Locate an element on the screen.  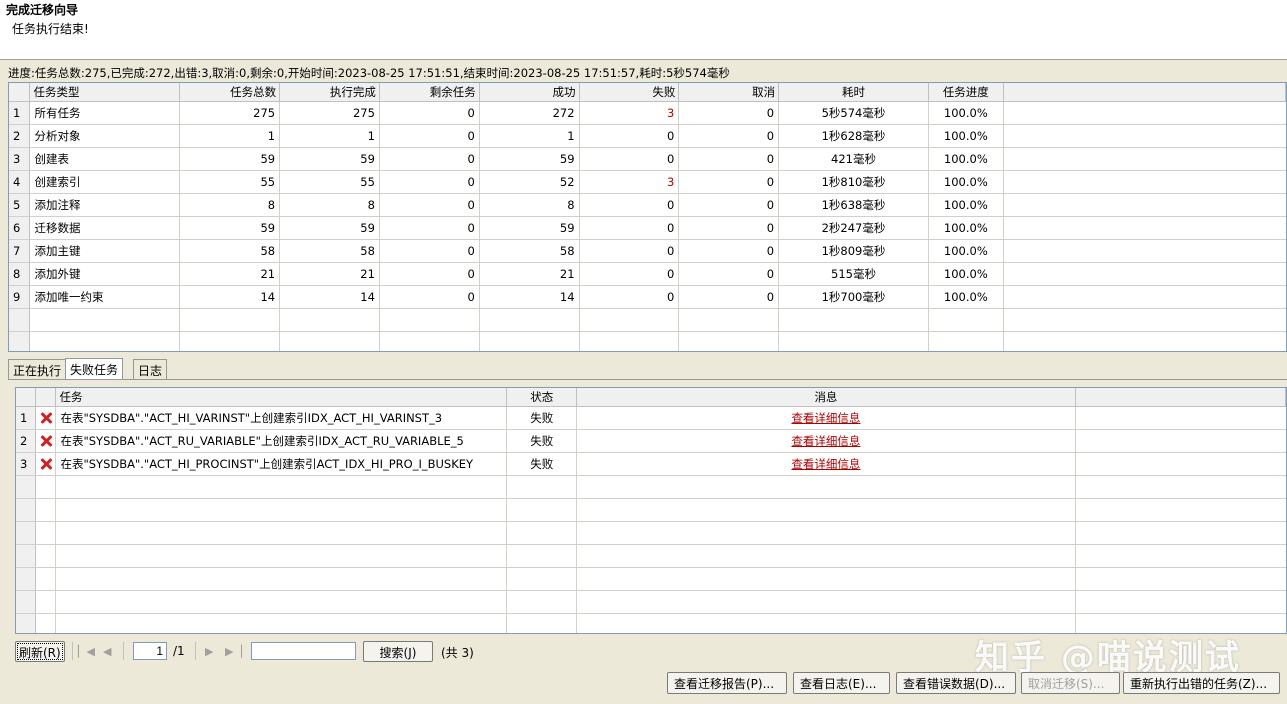
table-row: 3 创建表 59 59 0 59 0 0 421毫秒 100.0% is located at coordinates (647, 159).